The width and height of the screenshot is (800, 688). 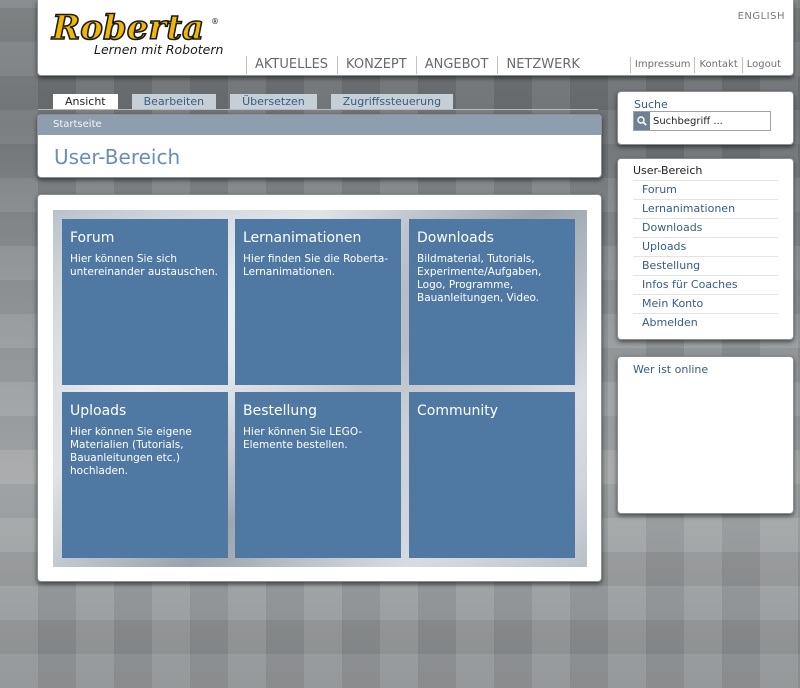 What do you see at coordinates (303, 438) in the screenshot?
I see `tile-description: Hier können Sie LEGO-Elemente bestellen.` at bounding box center [303, 438].